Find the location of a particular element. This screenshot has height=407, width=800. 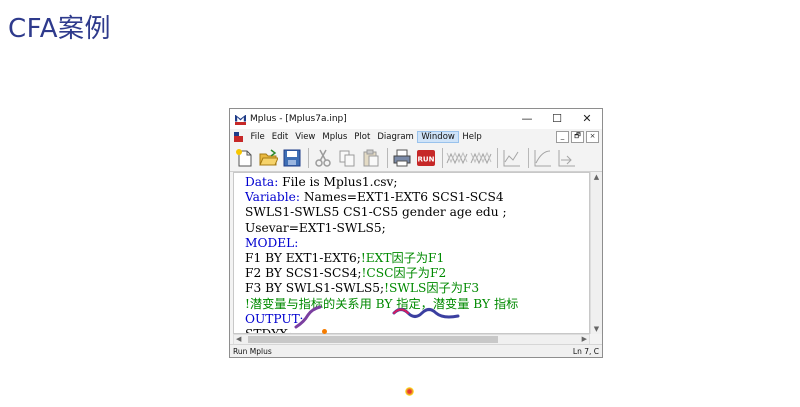

toolbar: RUN is located at coordinates (416, 158).